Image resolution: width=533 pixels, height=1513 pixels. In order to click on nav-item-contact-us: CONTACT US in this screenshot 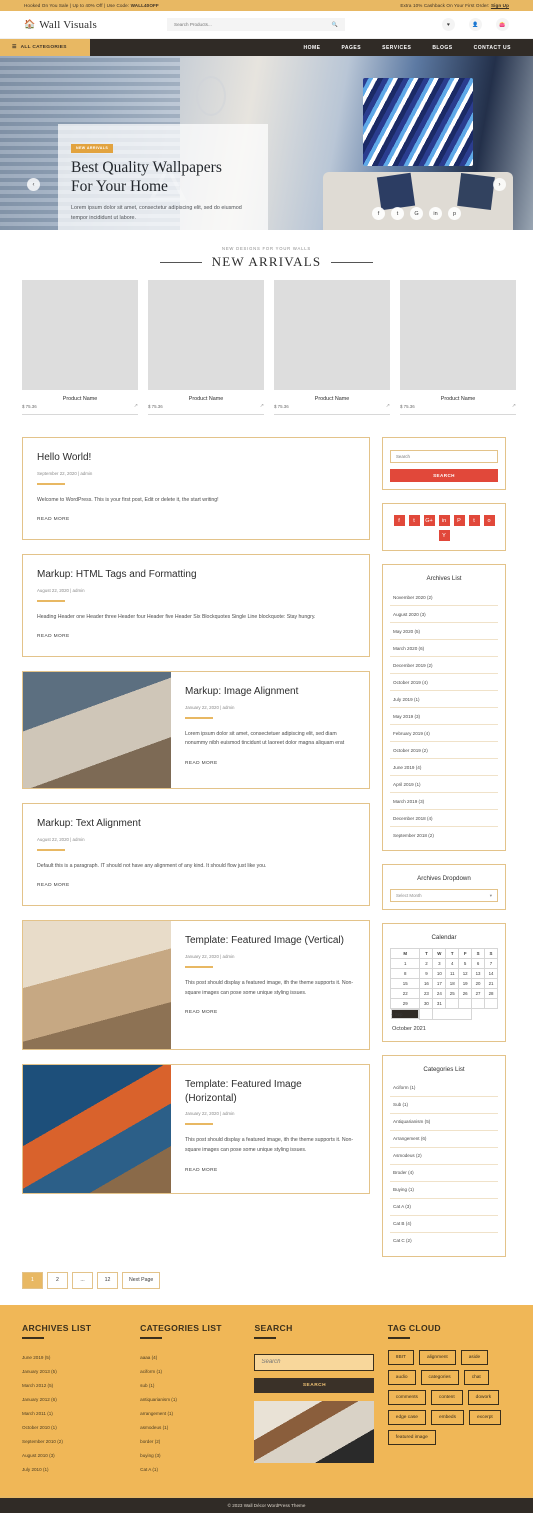, I will do `click(492, 48)`.